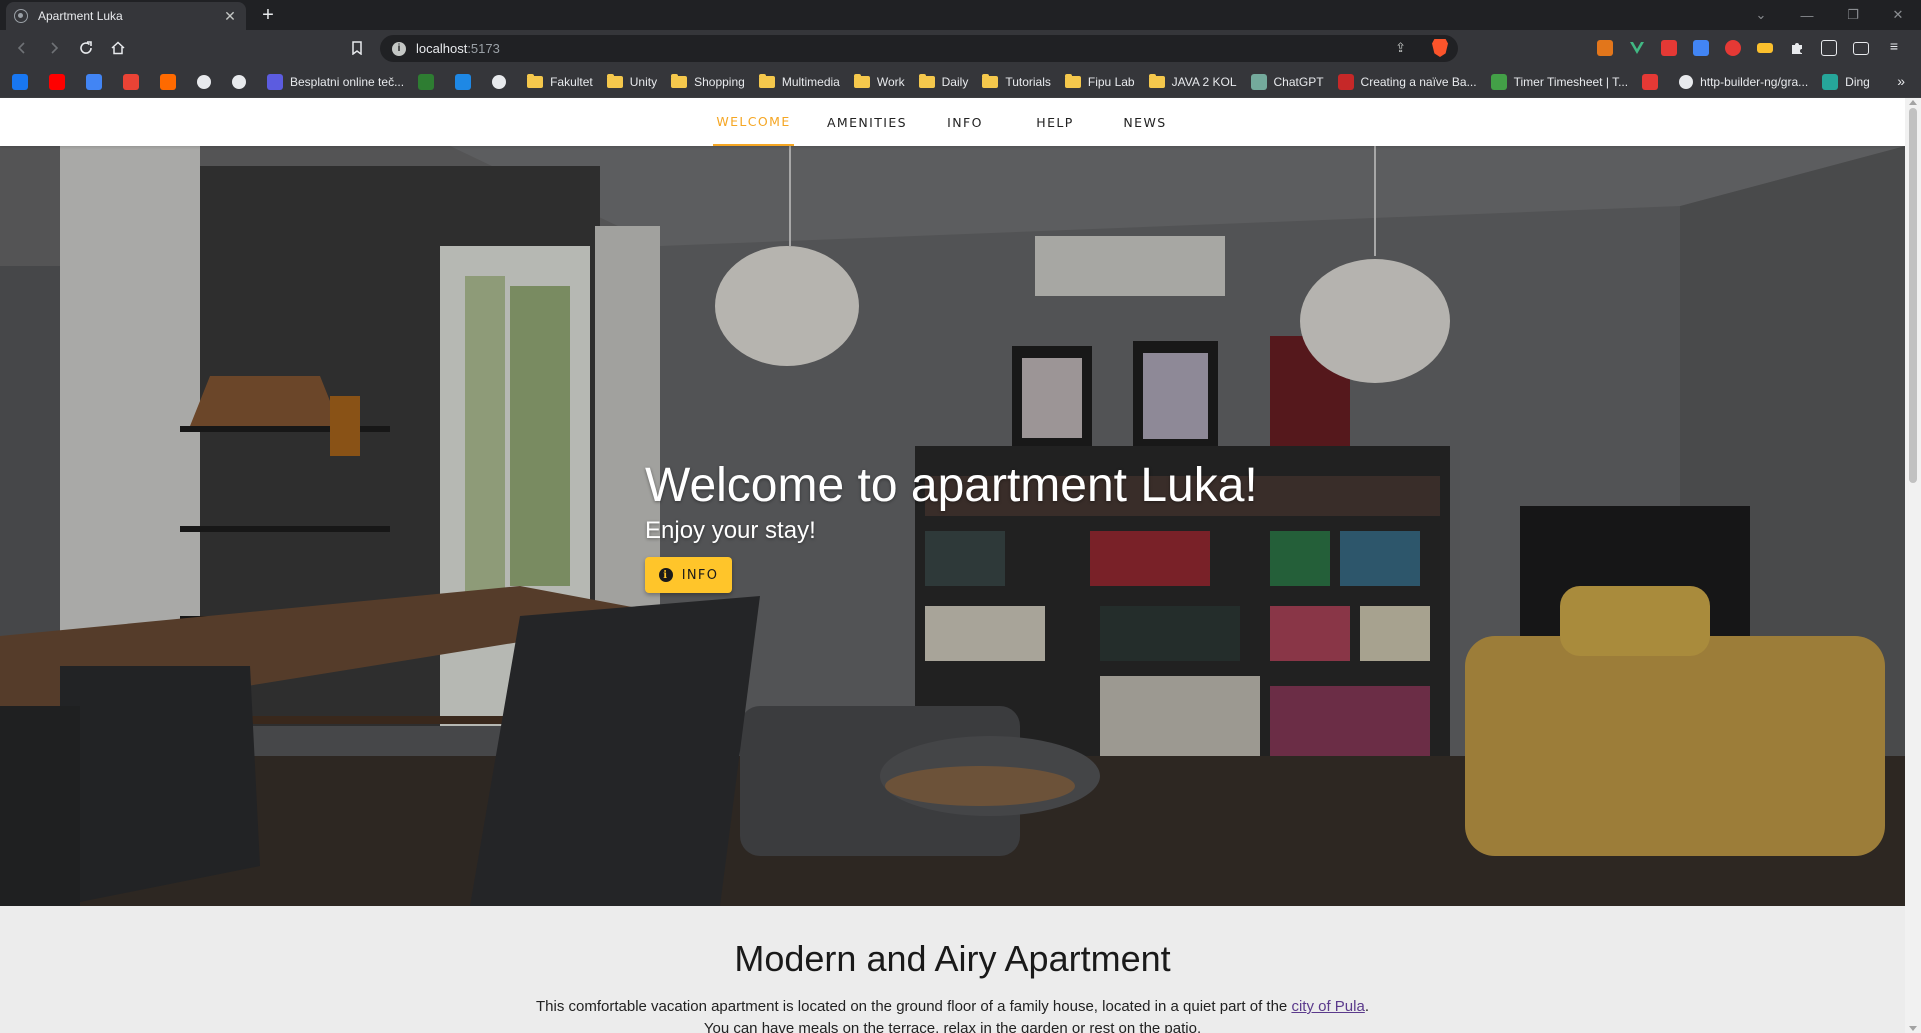 The height and width of the screenshot is (1033, 1921). I want to click on about-text-end: ., so click(1366, 1006).